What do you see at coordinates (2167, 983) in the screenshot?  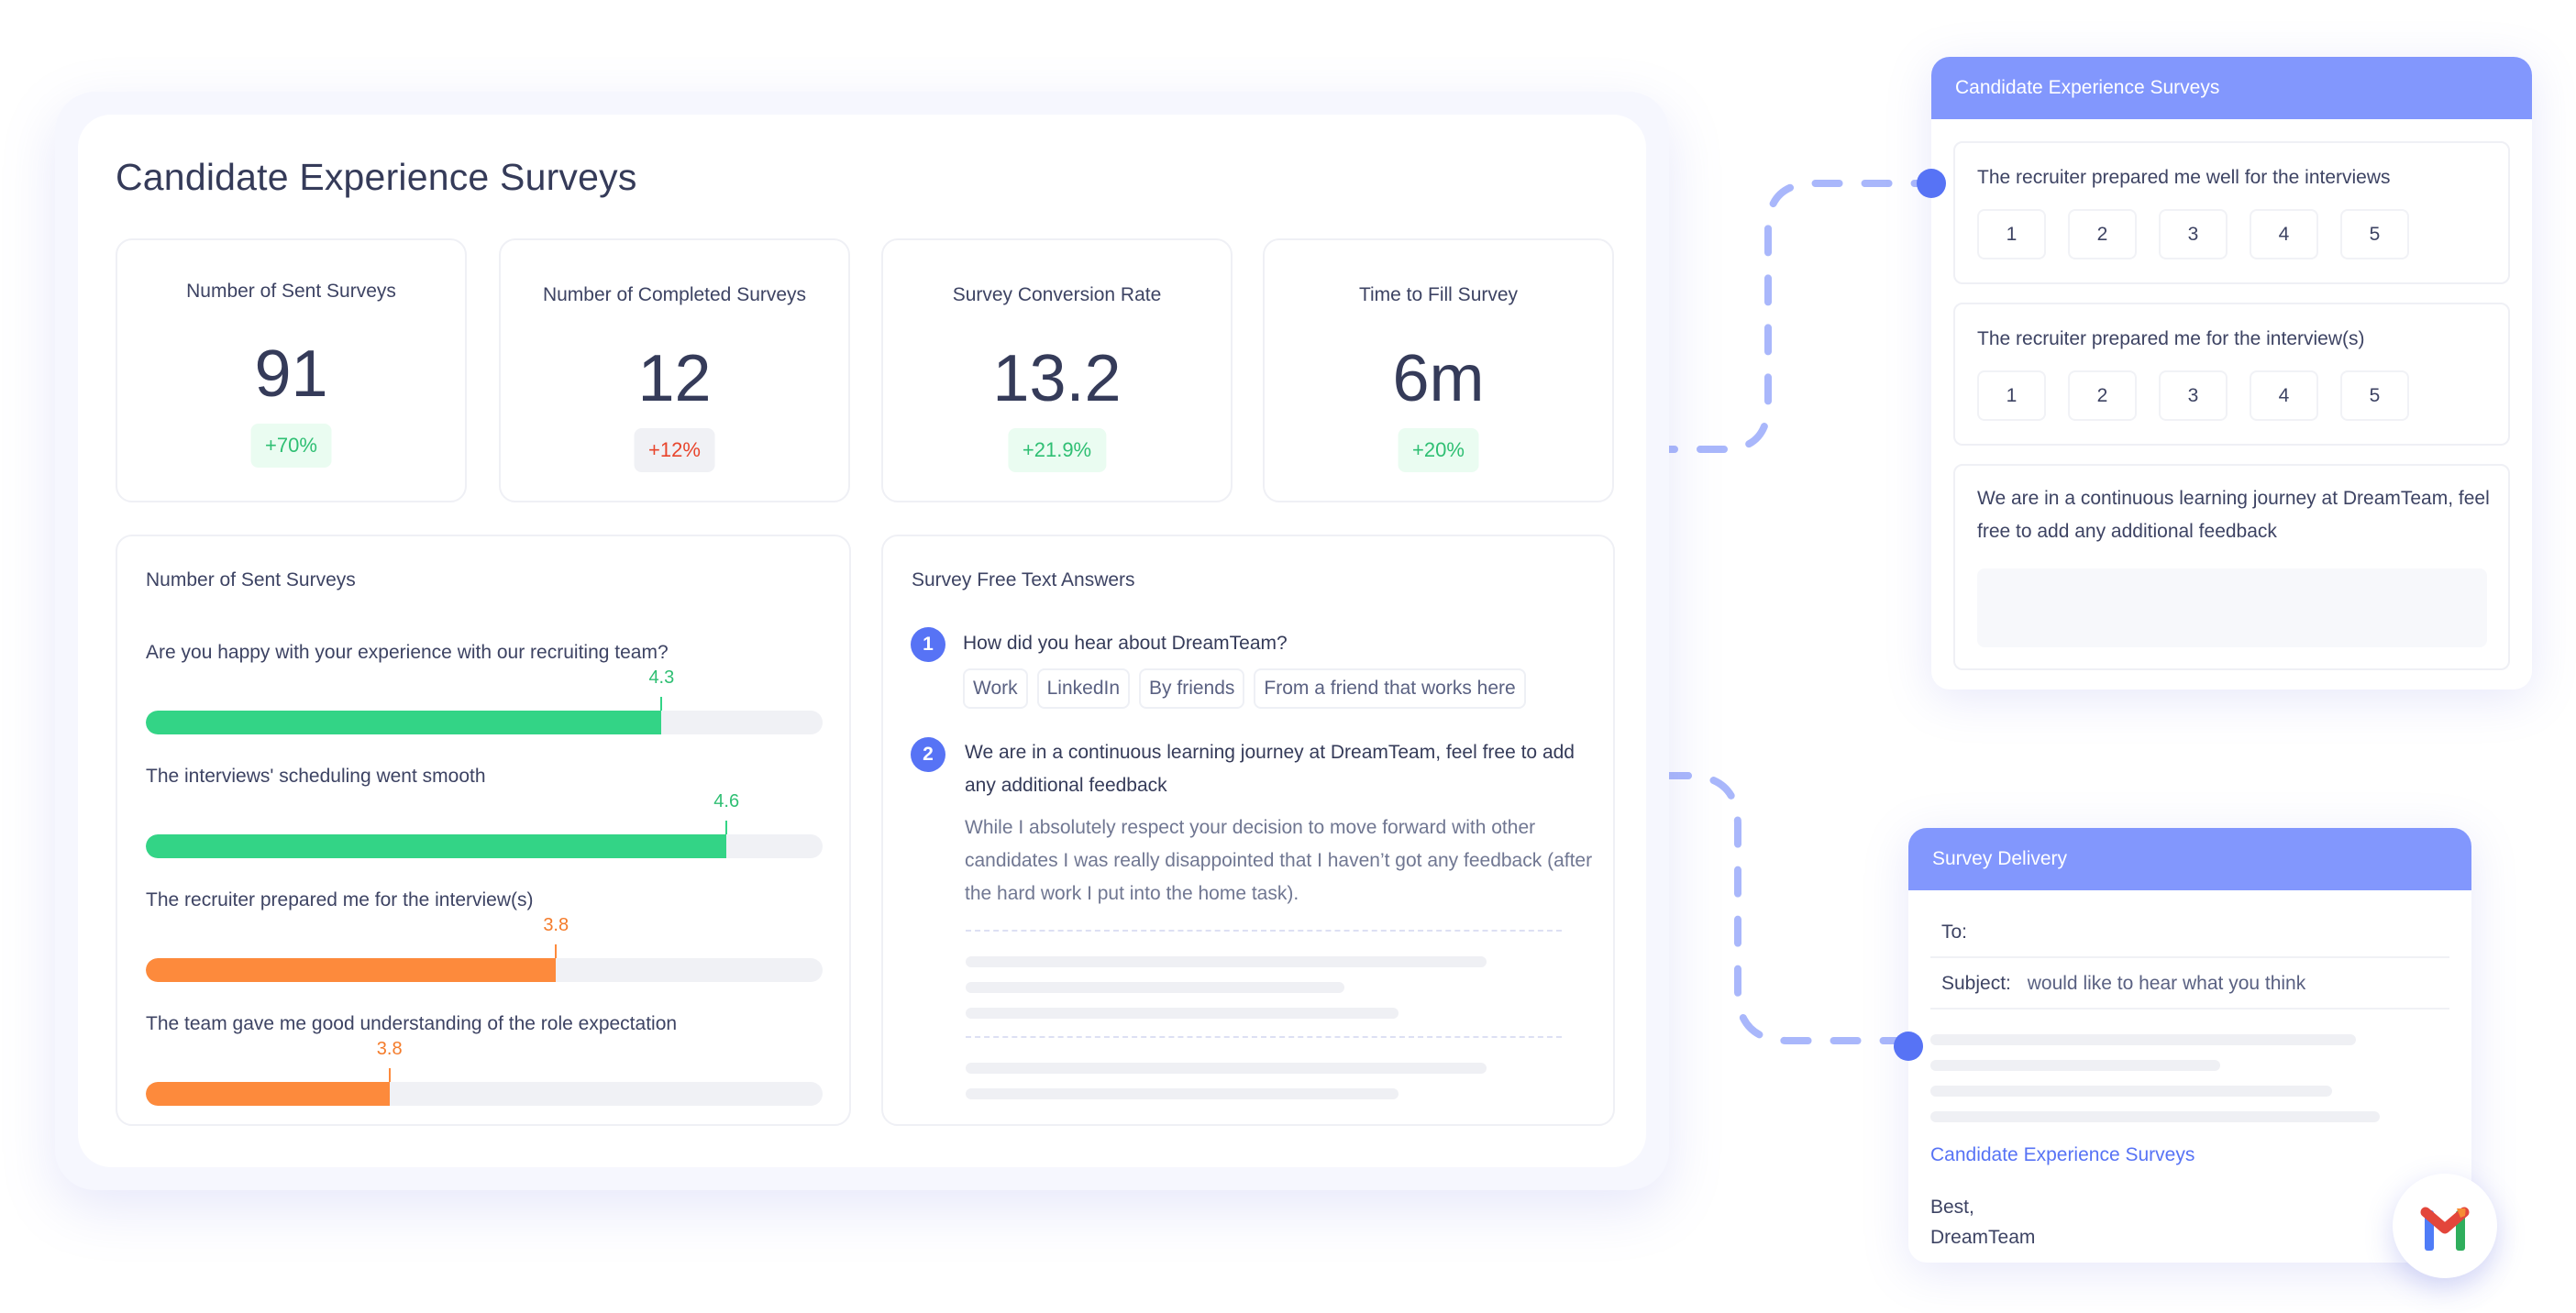 I see `subject-value: would like to hear what you think` at bounding box center [2167, 983].